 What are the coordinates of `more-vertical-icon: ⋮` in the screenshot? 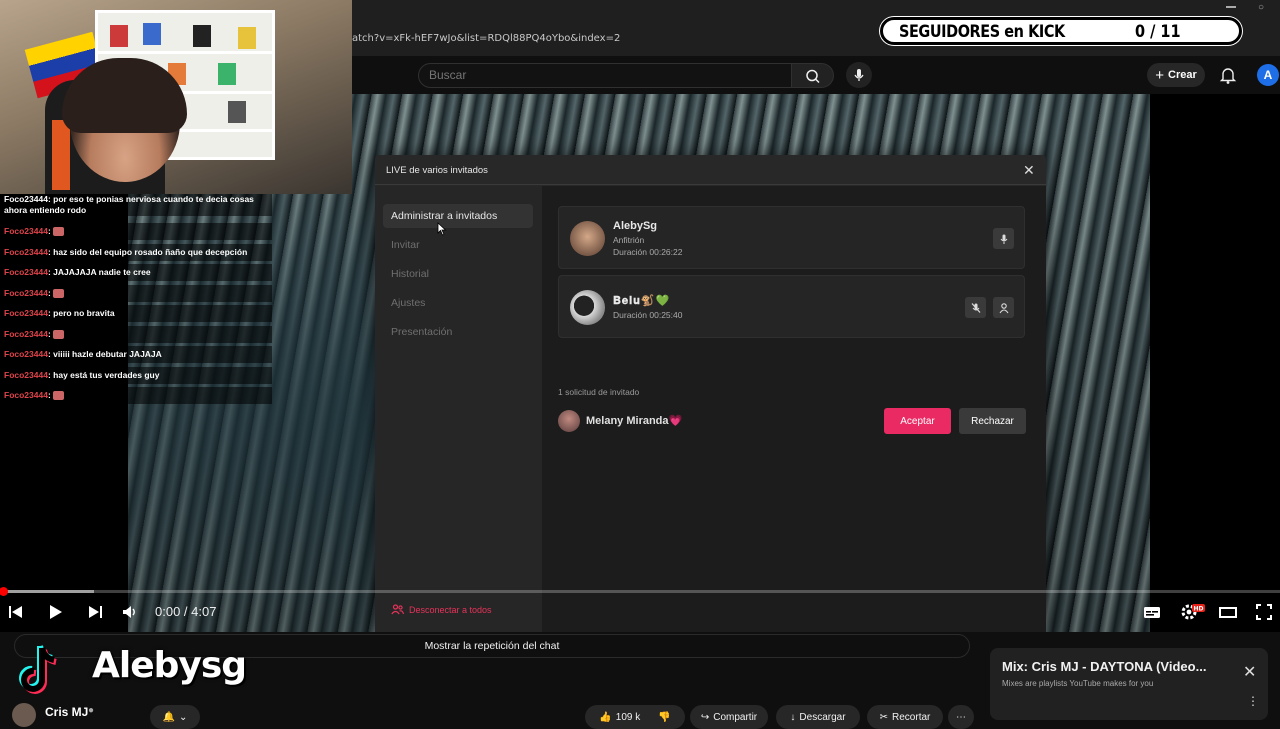 It's located at (1253, 701).